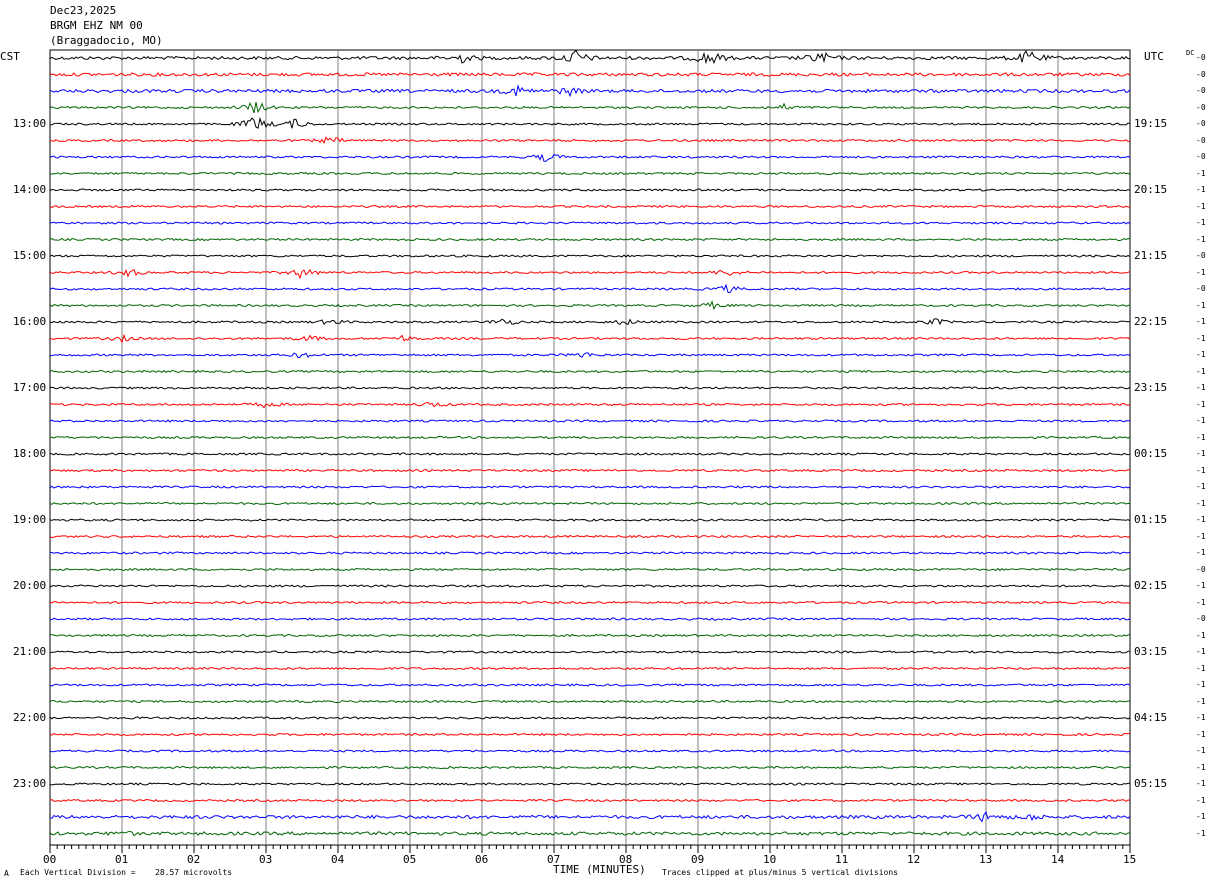  I want to click on x-axis-label: TIME (MINUTES), so click(599, 869).